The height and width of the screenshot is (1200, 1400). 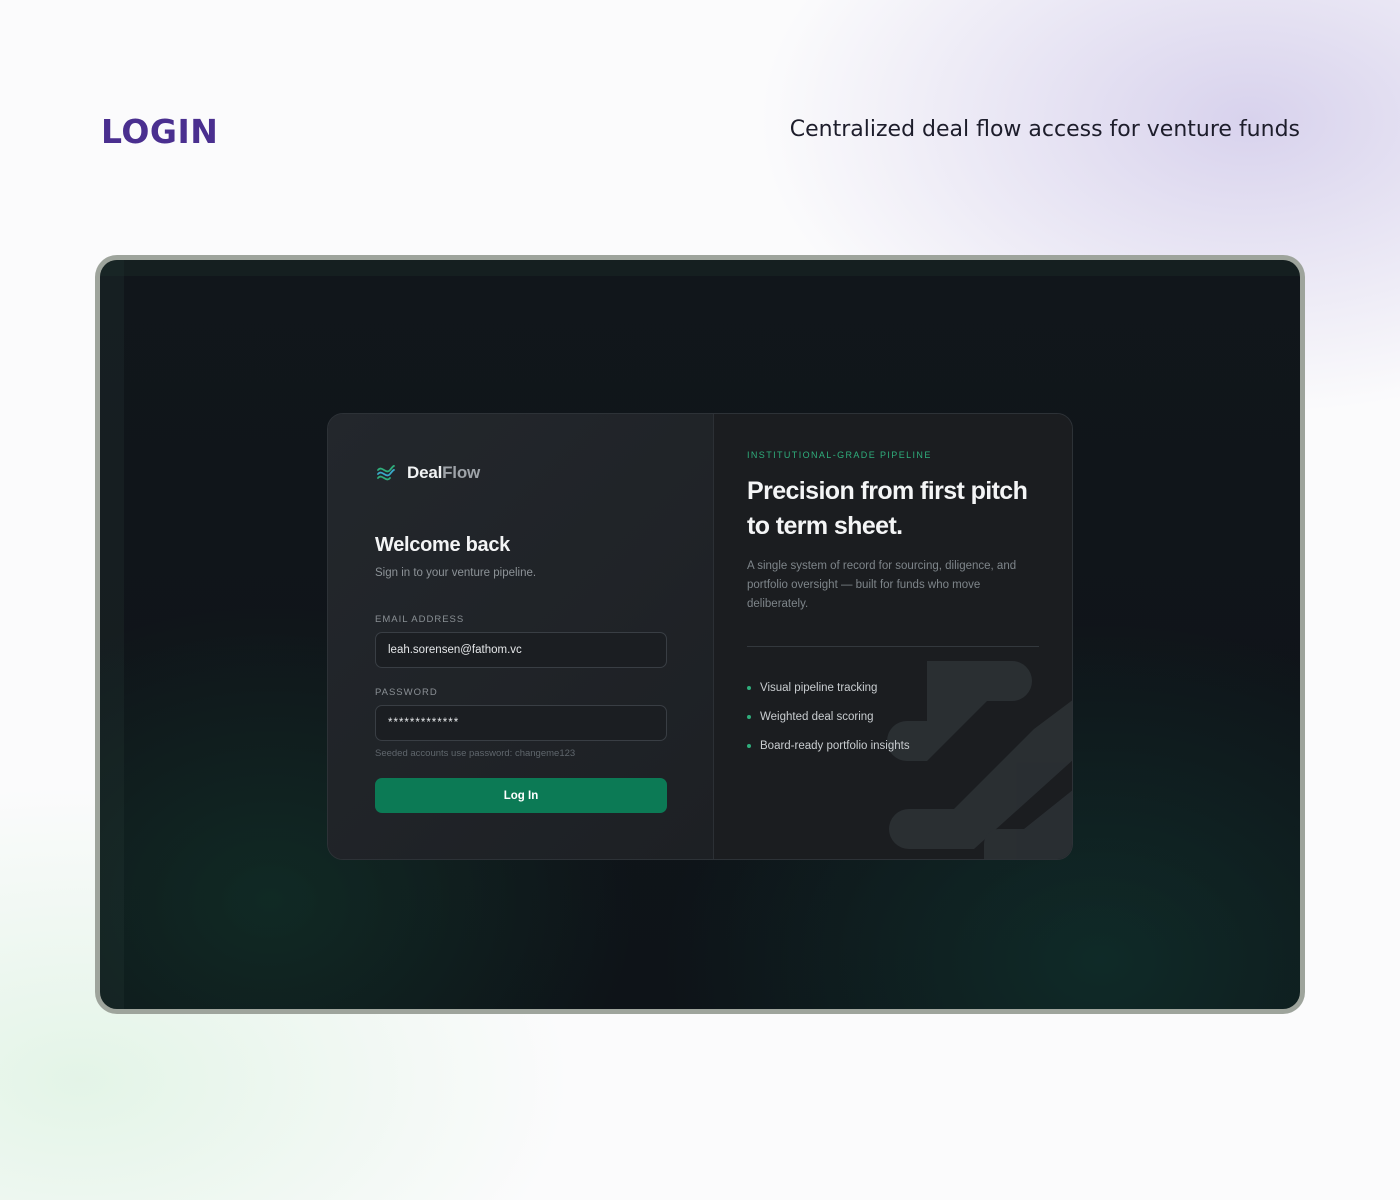 I want to click on feature-item: Board-ready portfolio insights, so click(x=828, y=752).